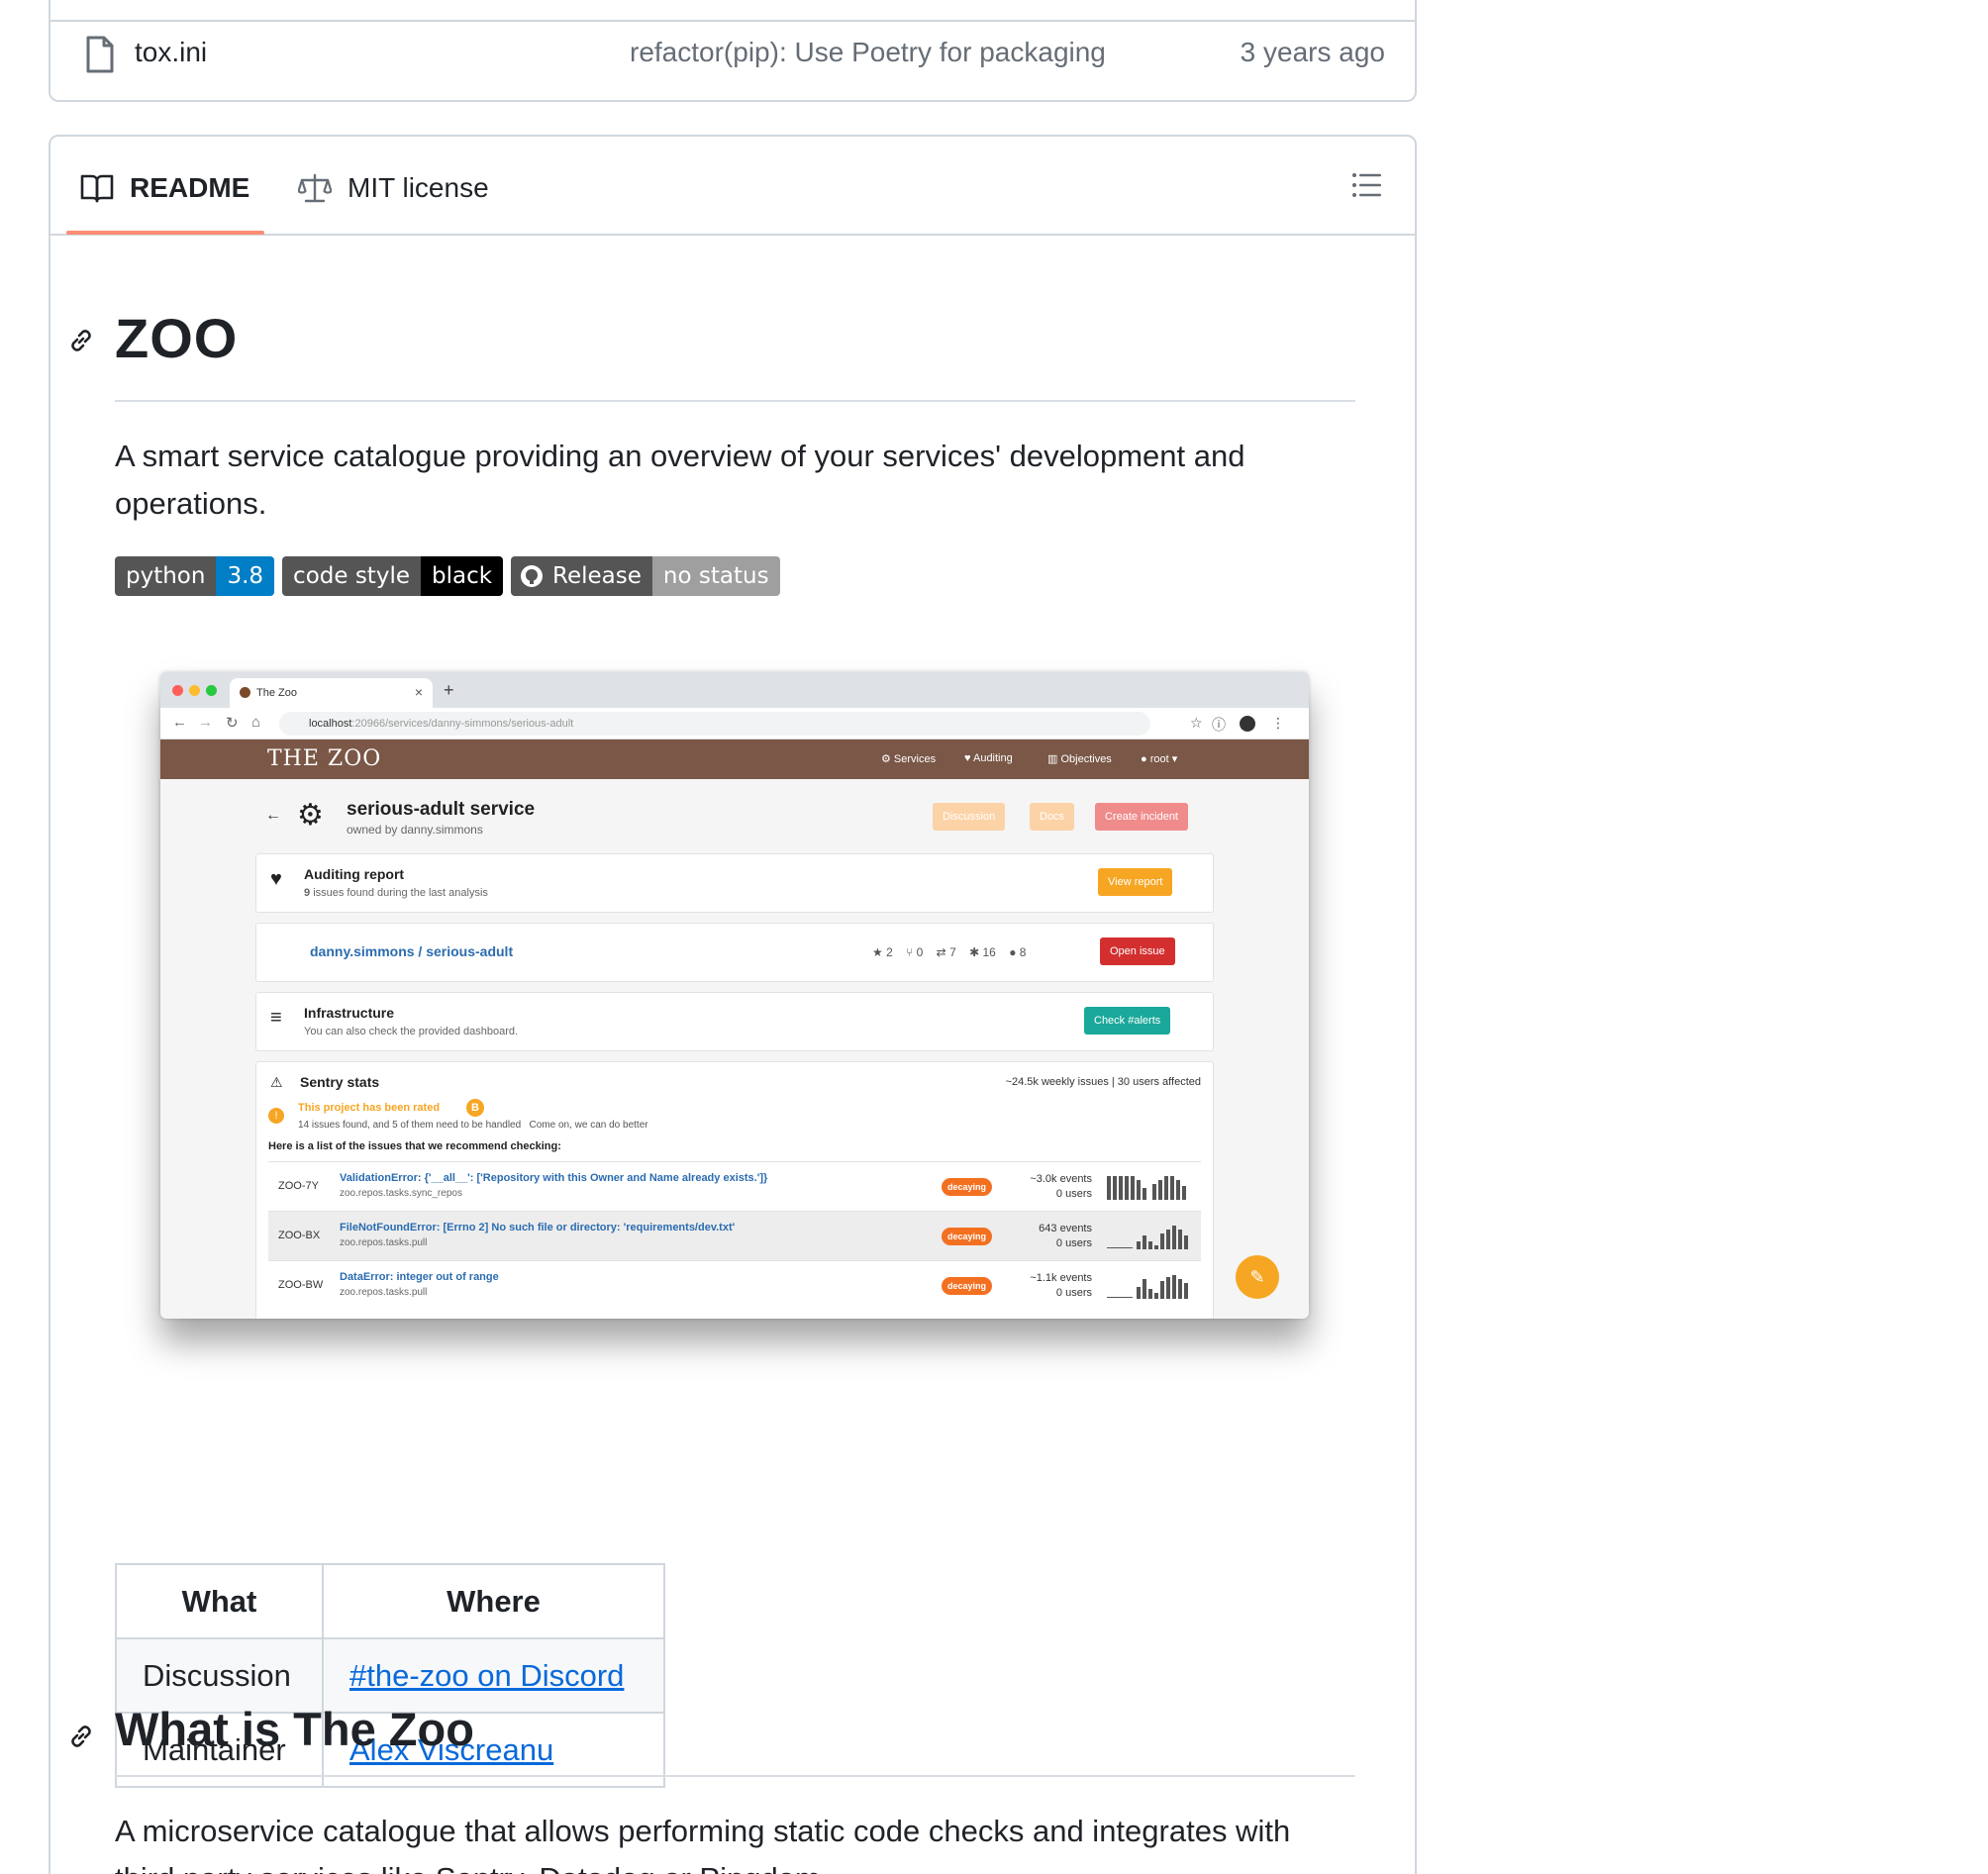 This screenshot has height=1874, width=1988. What do you see at coordinates (245, 692) in the screenshot?
I see `favicon-icon` at bounding box center [245, 692].